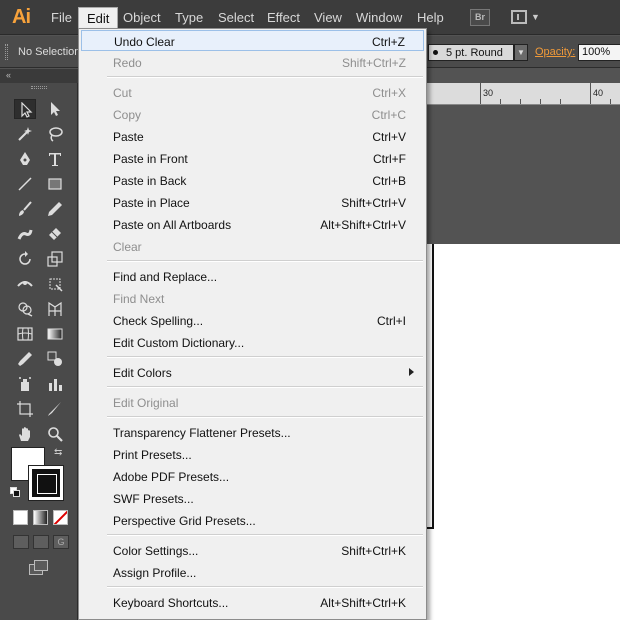 Image resolution: width=620 pixels, height=620 pixels. What do you see at coordinates (41, 542) in the screenshot?
I see `draw-behind-icon` at bounding box center [41, 542].